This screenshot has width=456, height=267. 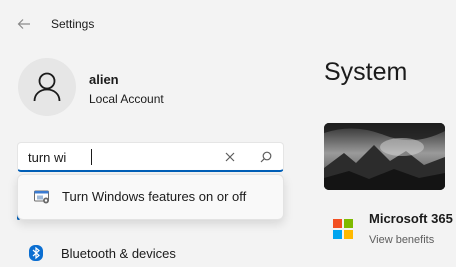 I want to click on avatar, so click(x=47, y=87).